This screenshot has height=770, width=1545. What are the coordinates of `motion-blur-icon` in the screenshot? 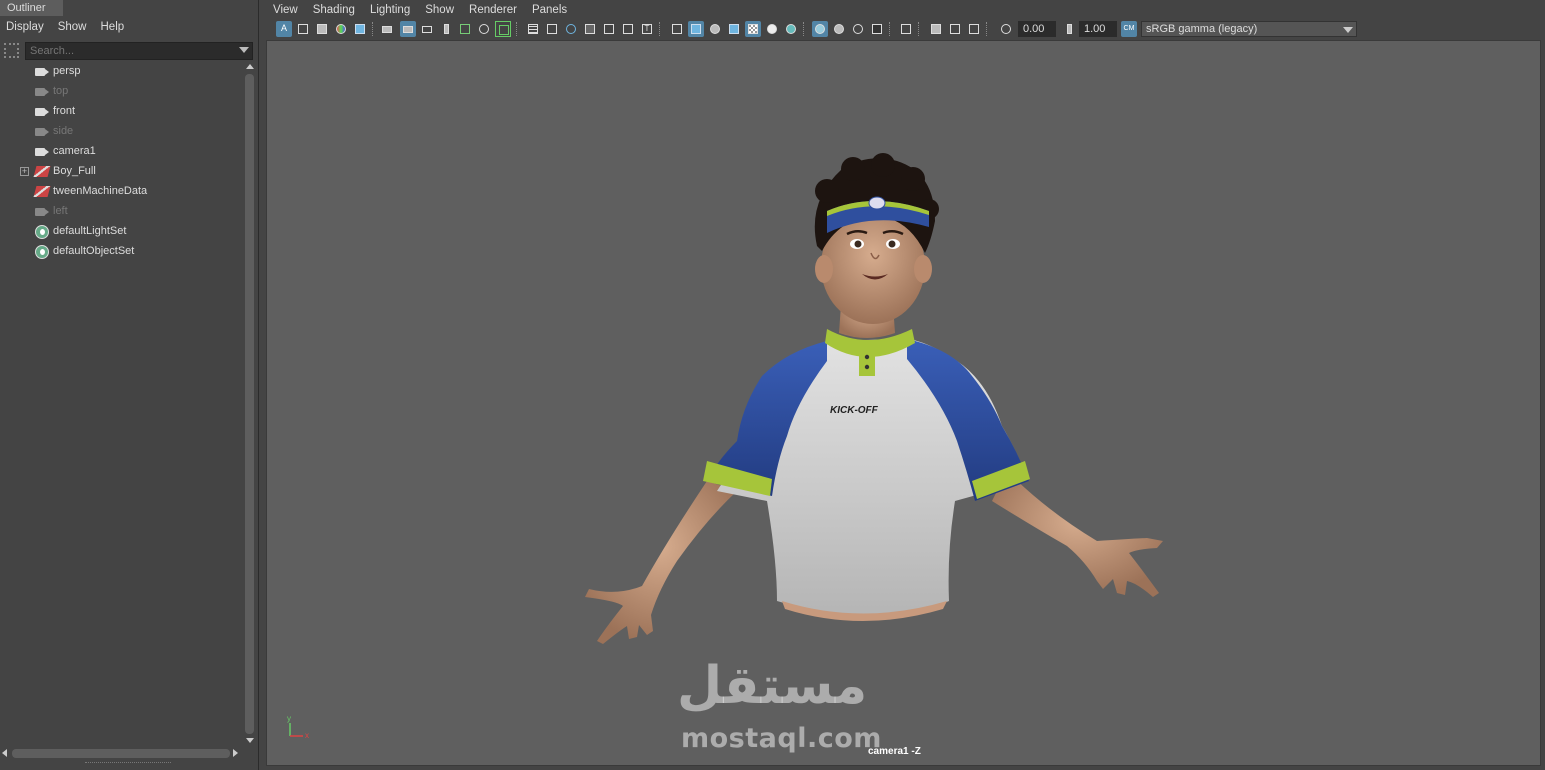 It's located at (955, 29).